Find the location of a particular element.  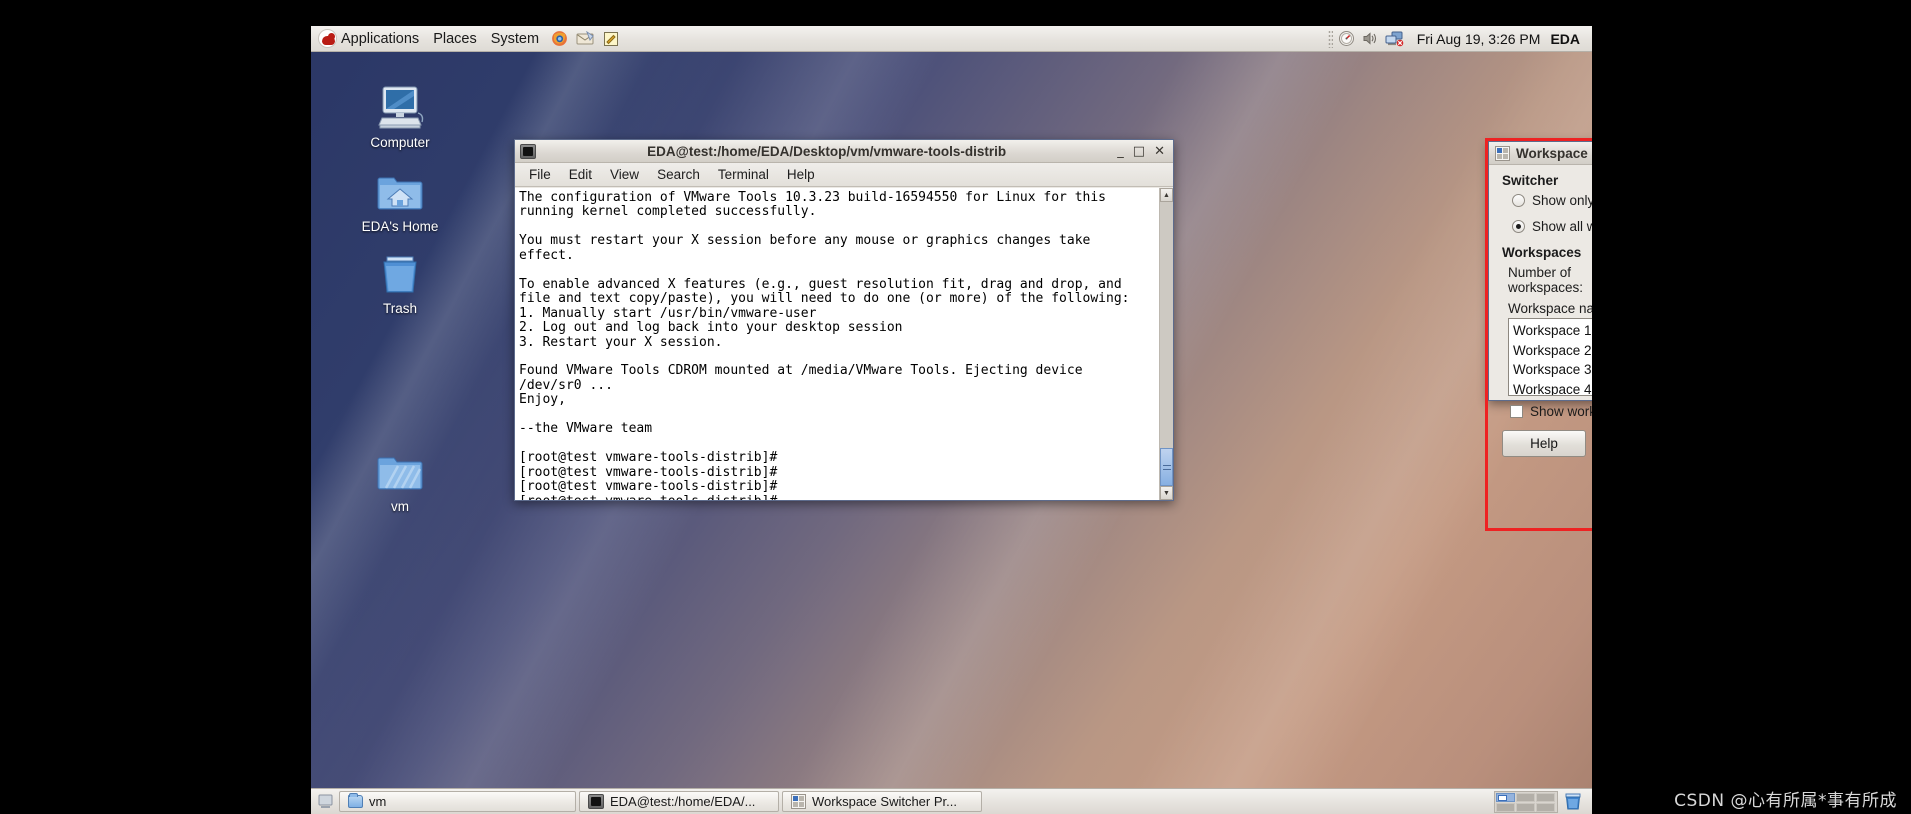

clock: Fri Aug 19, 3:26 PM is located at coordinates (1479, 39).